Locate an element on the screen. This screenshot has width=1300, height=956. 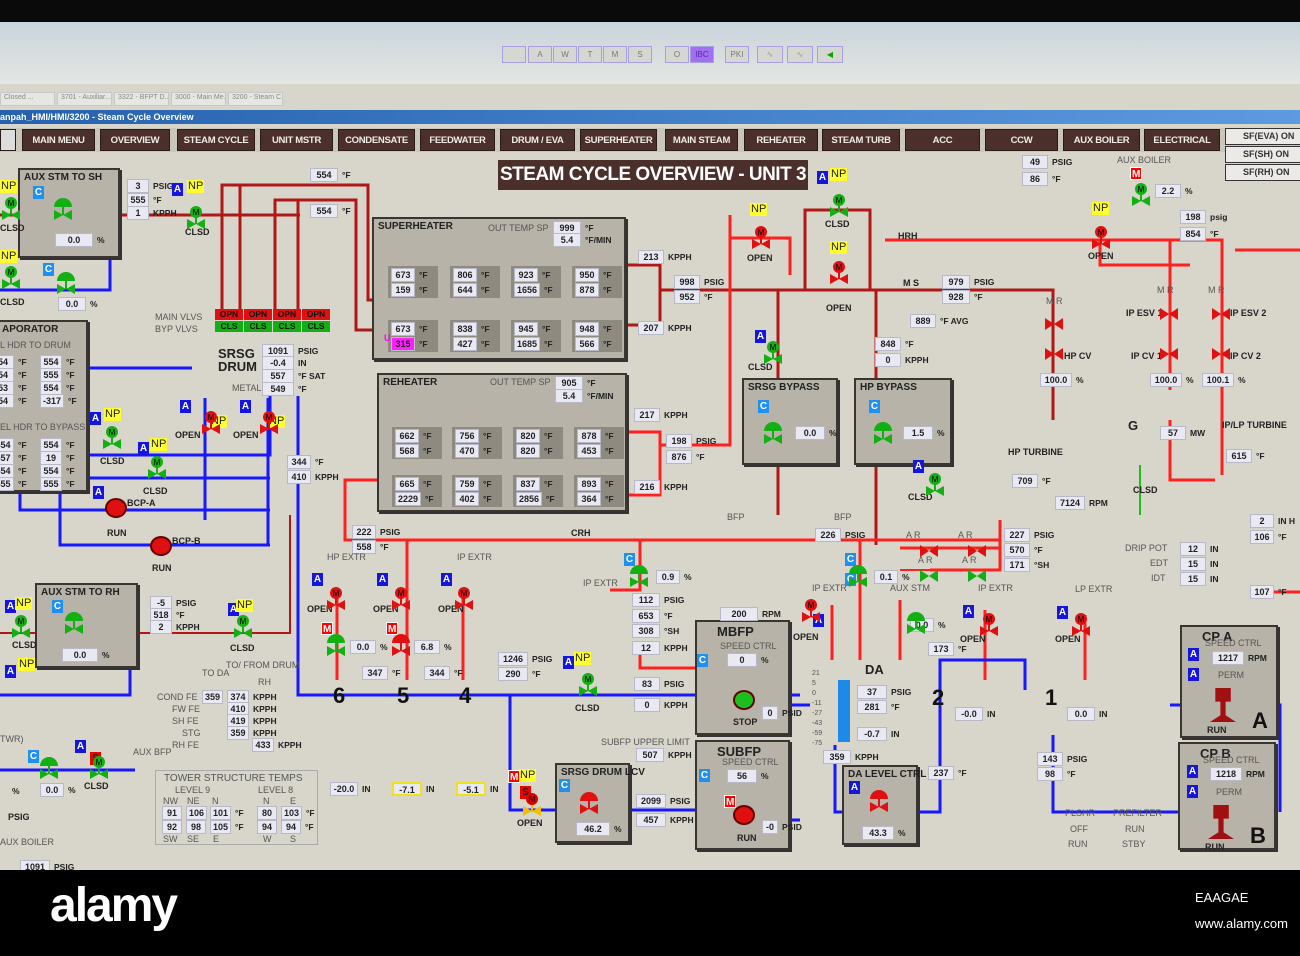
bcp-a-pump-icon is located at coordinates (116, 508).